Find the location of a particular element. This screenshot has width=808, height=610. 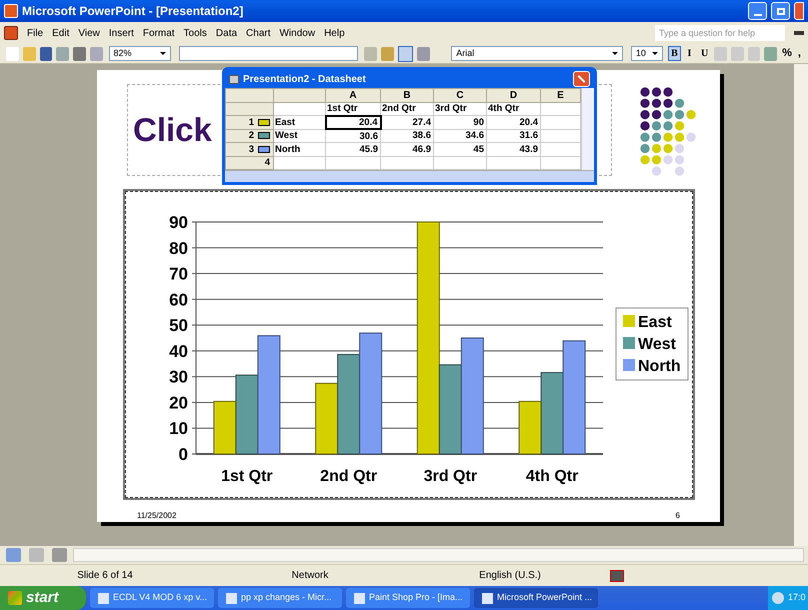

datasheet-icon is located at coordinates (406, 54).